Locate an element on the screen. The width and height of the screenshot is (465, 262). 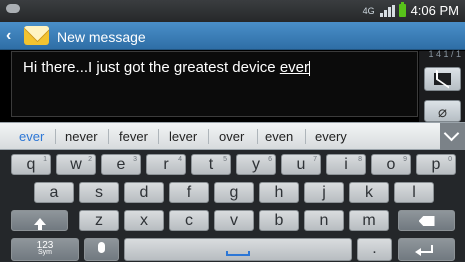
suggestion-lever: lever is located at coordinates (183, 136).